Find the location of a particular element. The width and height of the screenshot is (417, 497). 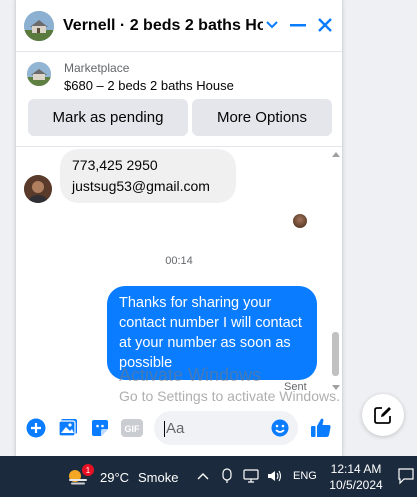

weather-temperature: 29°C is located at coordinates (114, 477).